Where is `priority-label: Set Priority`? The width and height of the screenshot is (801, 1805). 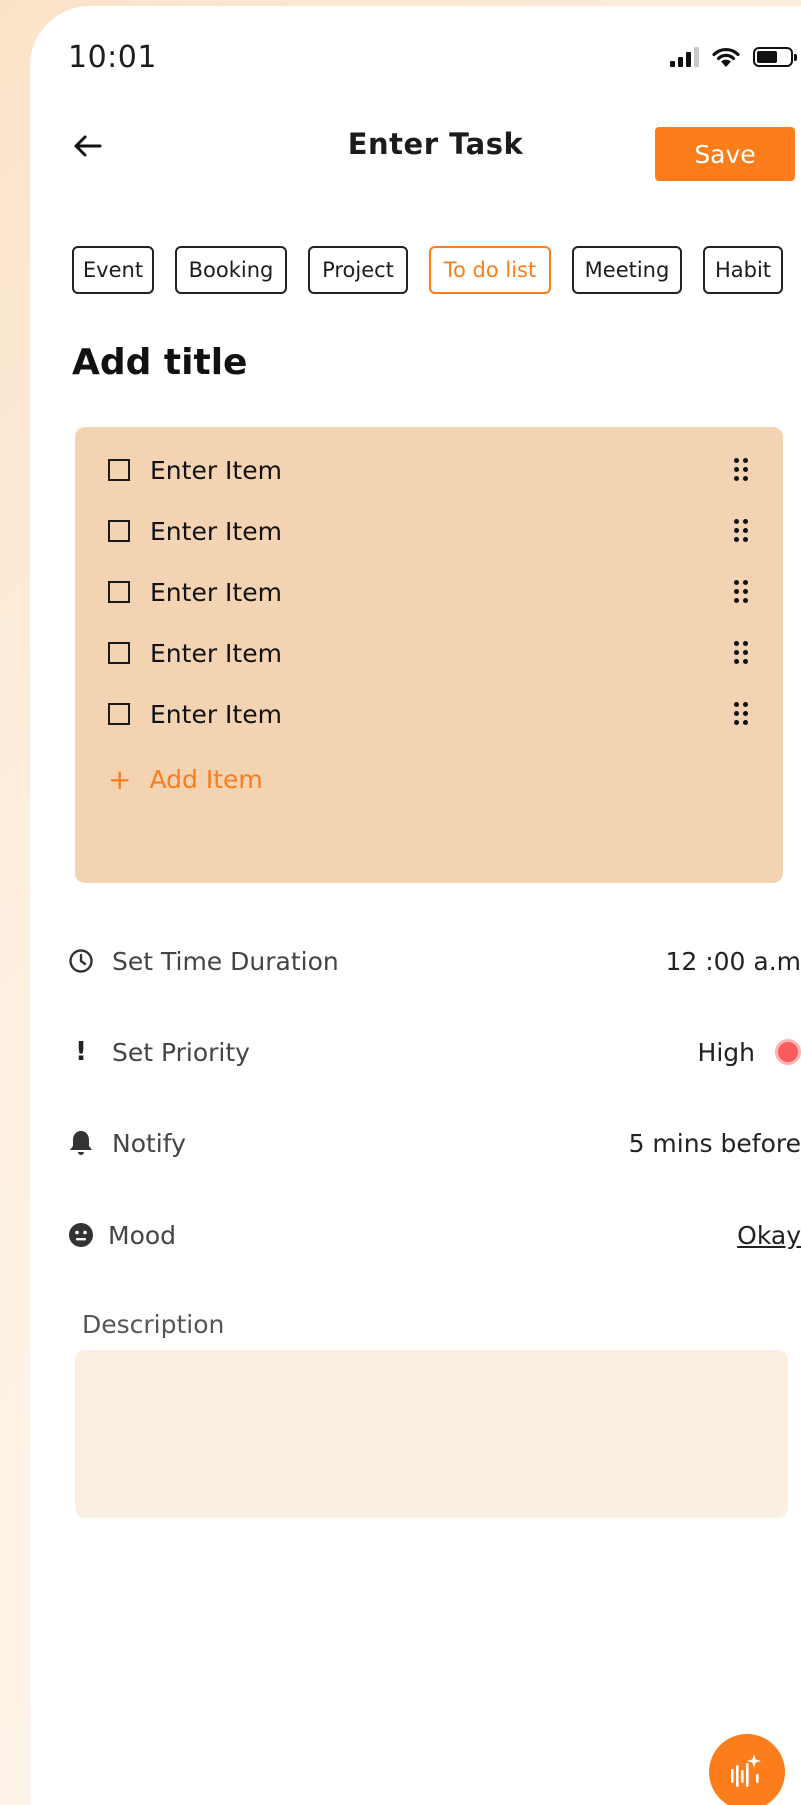 priority-label: Set Priority is located at coordinates (181, 1052).